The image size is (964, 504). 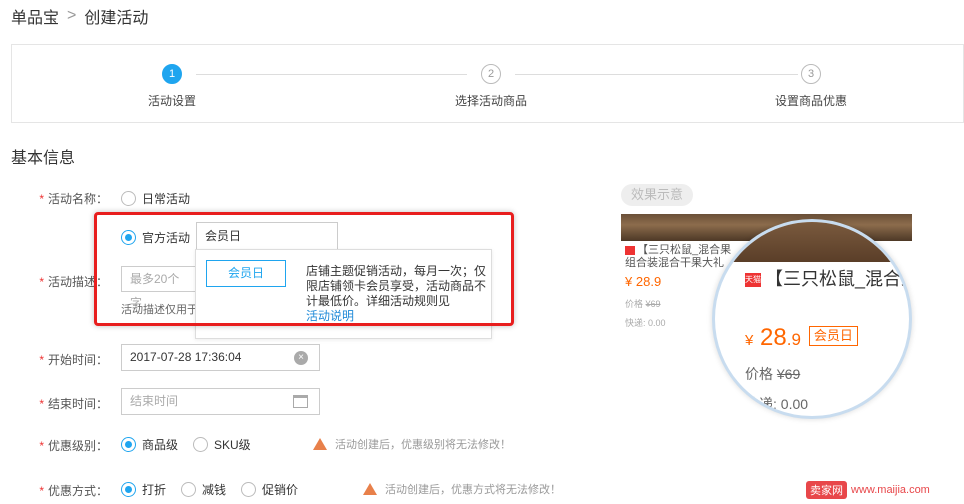 I want to click on level-warning: 活动创建后，优惠级别将无法修改！, so click(x=412, y=444).